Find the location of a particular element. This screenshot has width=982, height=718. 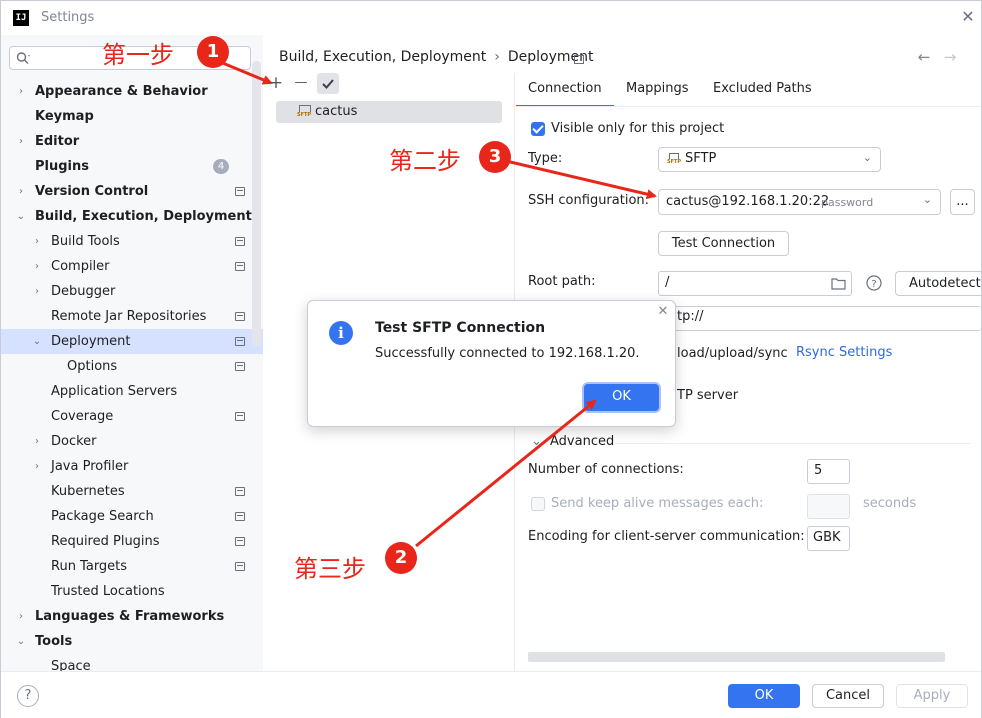

sidebar-item-languages-frameworks: › Languages & Frameworks is located at coordinates (132, 616).